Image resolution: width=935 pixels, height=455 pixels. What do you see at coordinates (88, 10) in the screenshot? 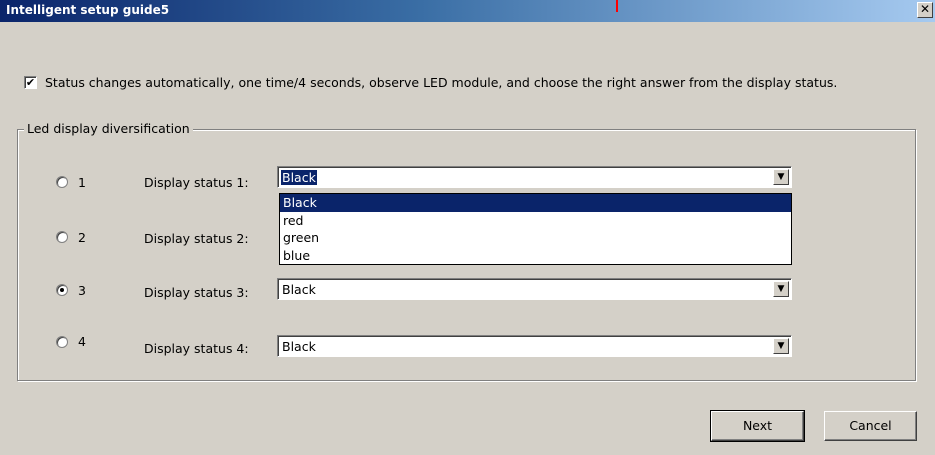
I see `window-title: Intelligent setup guide5` at bounding box center [88, 10].